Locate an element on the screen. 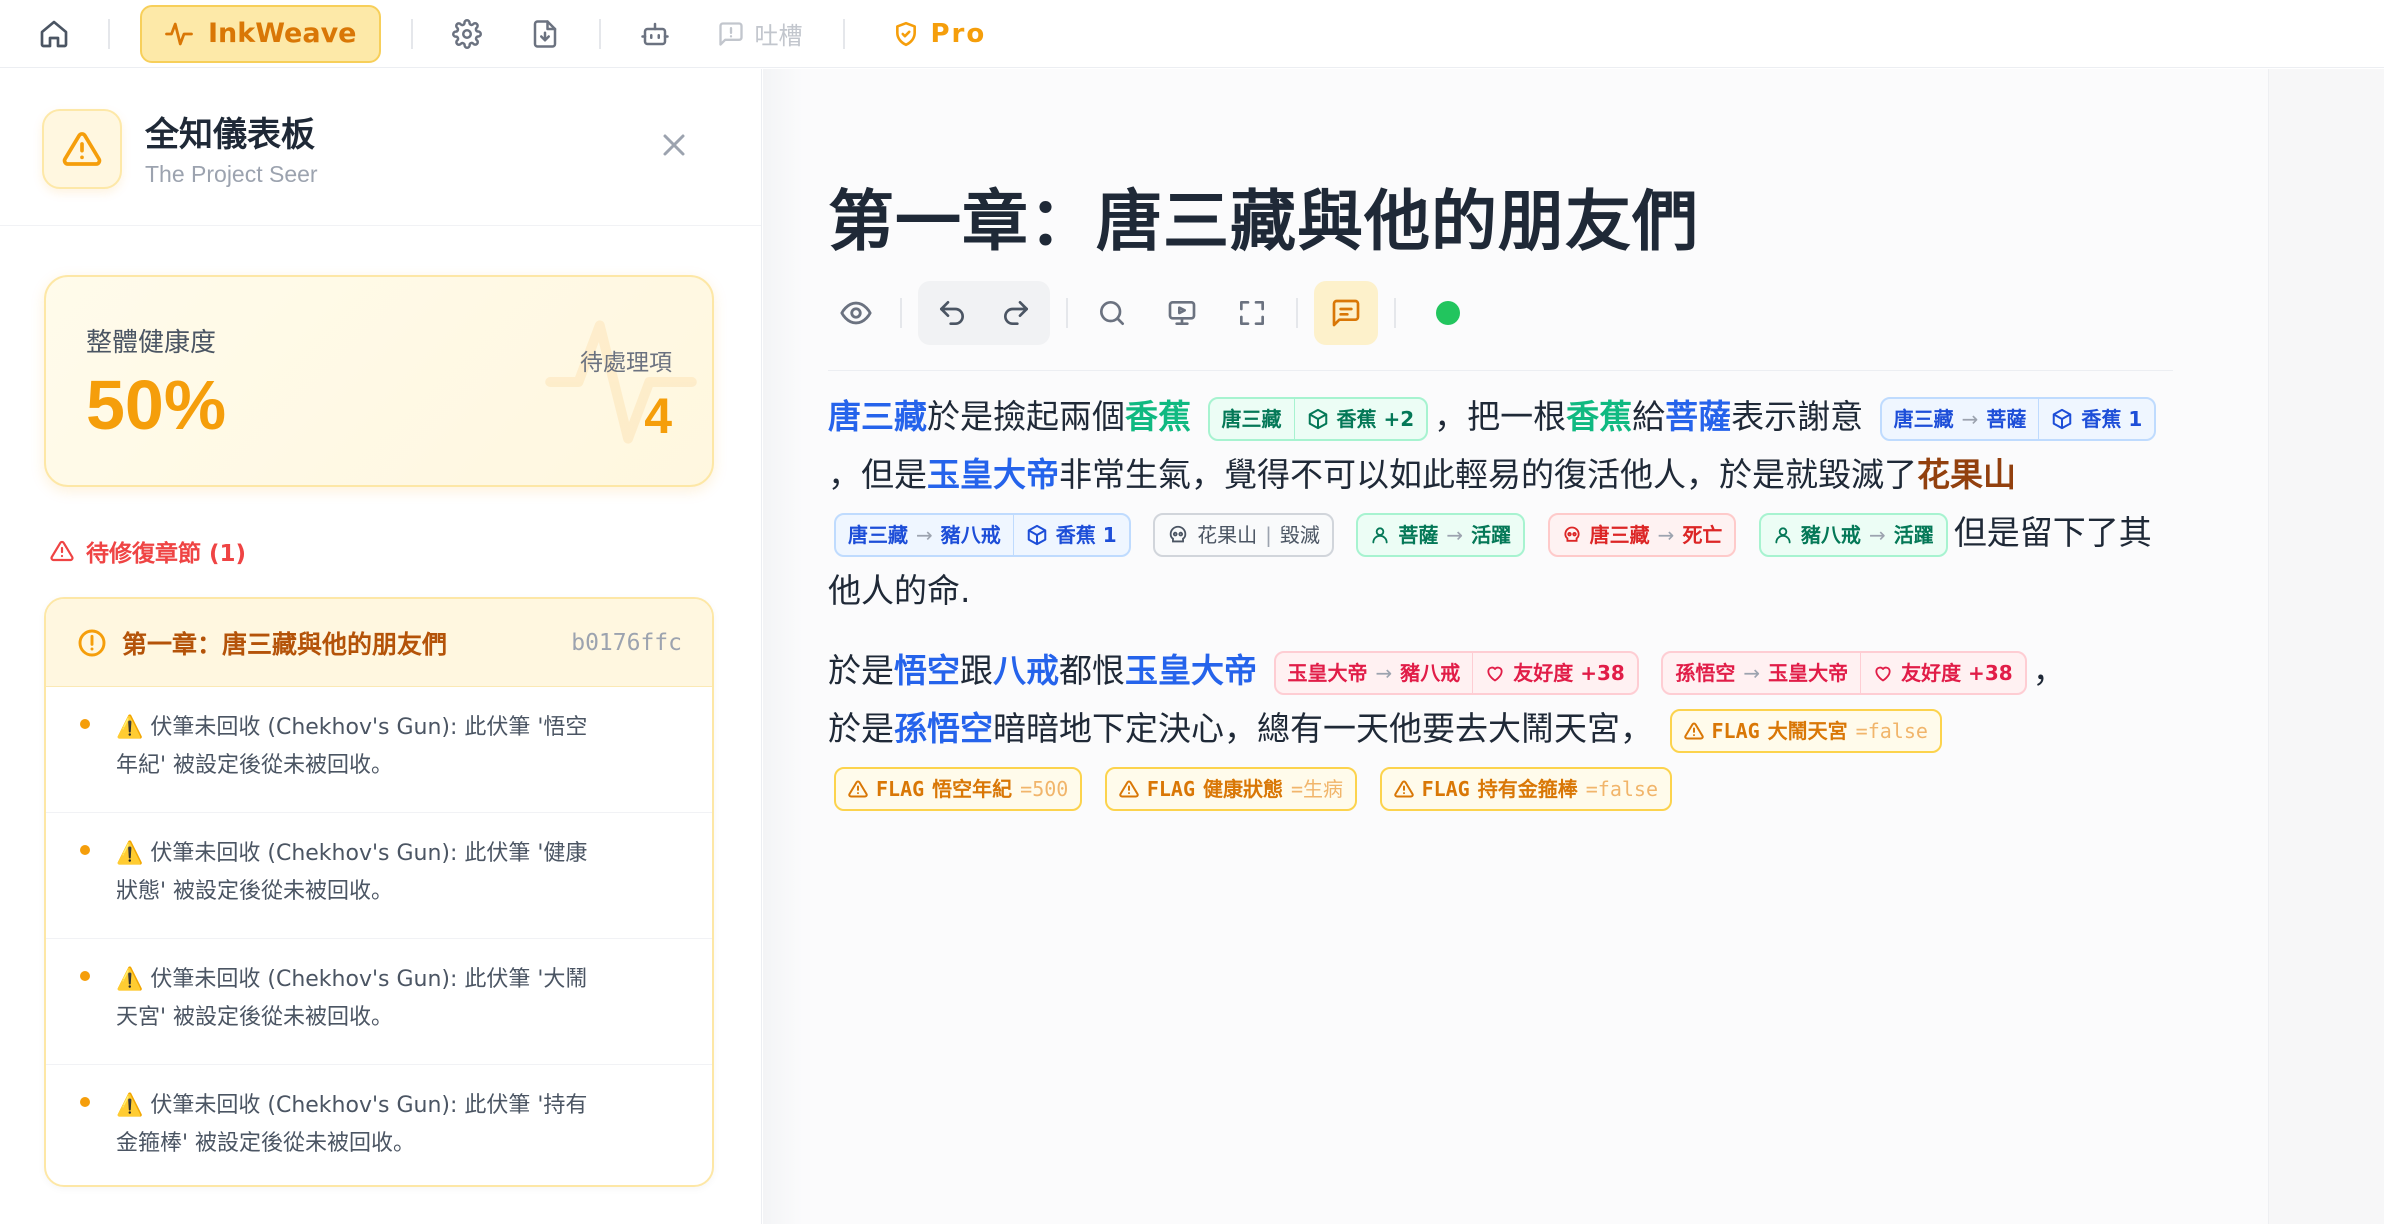  alert-circle-icon is located at coordinates (92, 642).